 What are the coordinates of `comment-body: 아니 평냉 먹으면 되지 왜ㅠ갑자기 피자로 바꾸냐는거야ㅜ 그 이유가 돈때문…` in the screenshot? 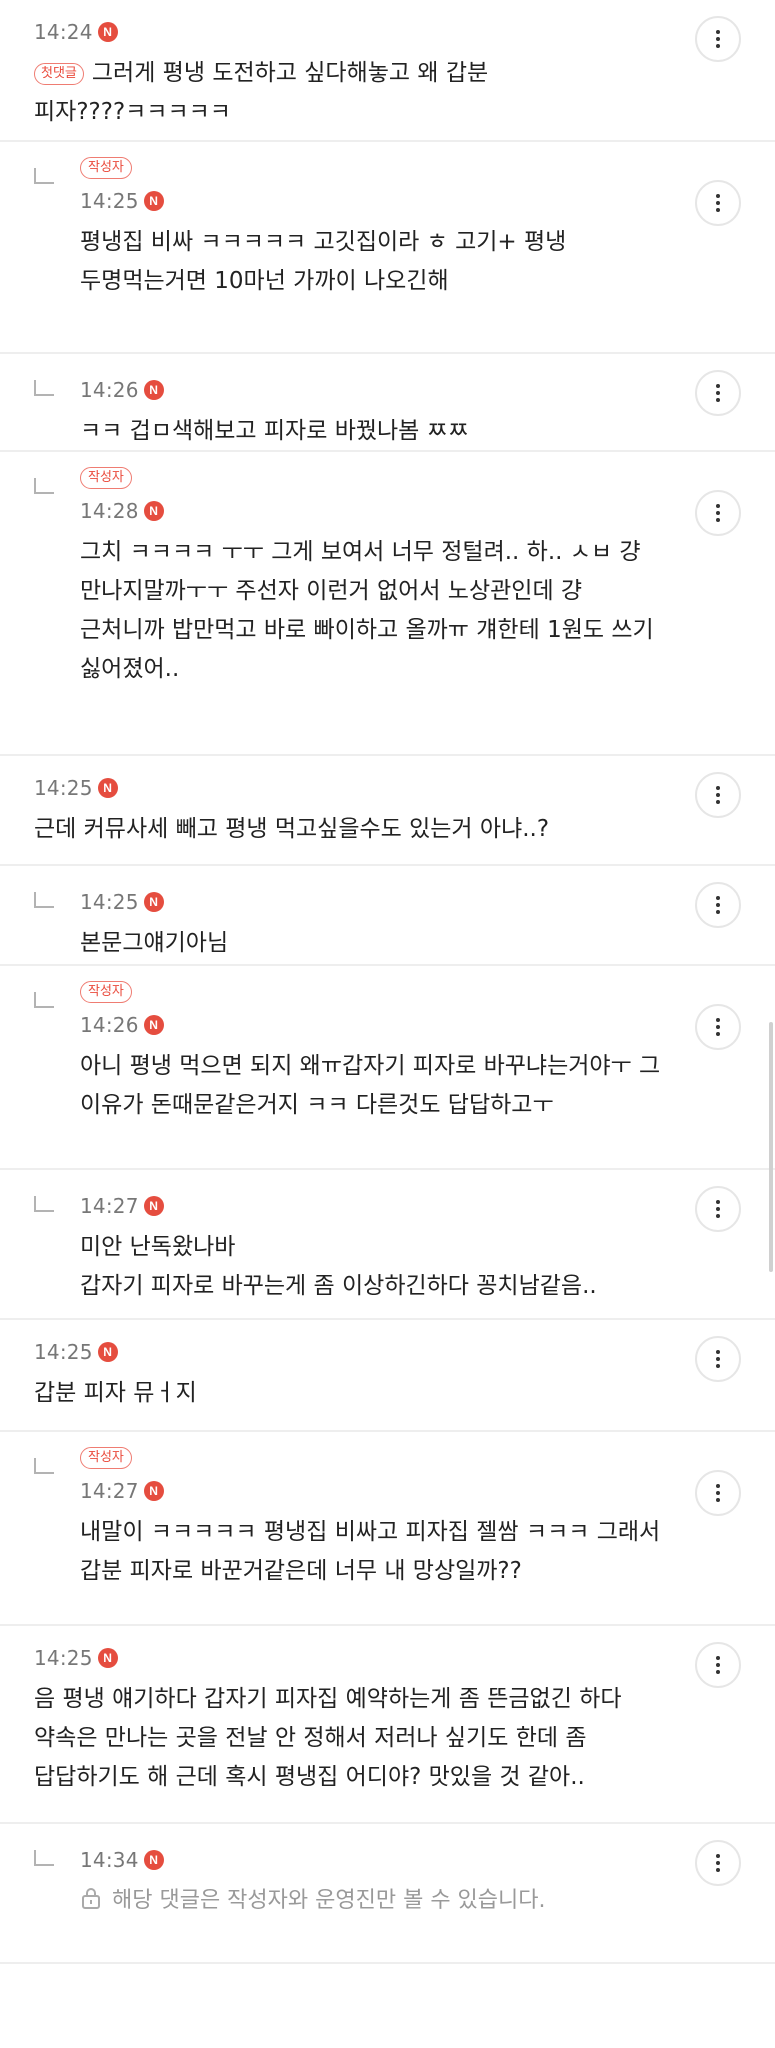 It's located at (370, 1085).